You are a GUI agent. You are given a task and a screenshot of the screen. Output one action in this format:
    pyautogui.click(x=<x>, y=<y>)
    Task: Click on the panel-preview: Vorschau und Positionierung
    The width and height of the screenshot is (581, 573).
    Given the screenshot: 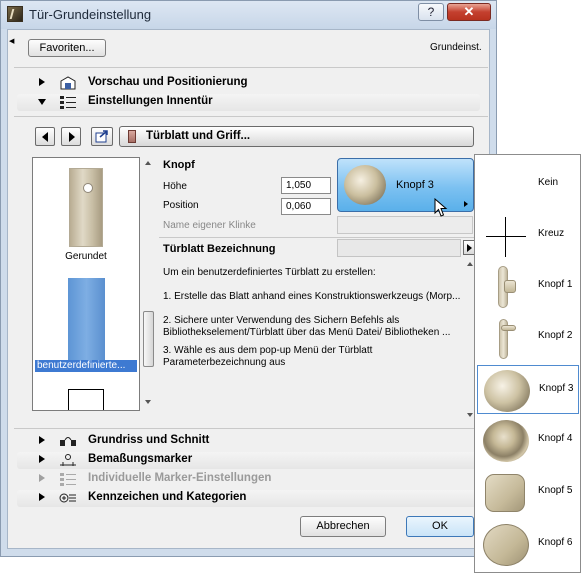 What is the action you would take?
    pyautogui.click(x=248, y=83)
    